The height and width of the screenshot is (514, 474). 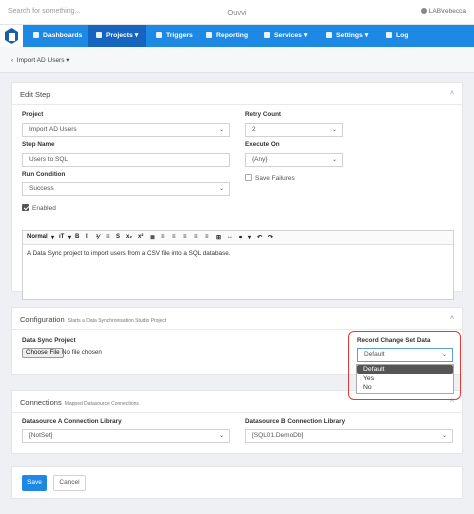 What do you see at coordinates (36, 35) in the screenshot?
I see `dashboard-icon` at bounding box center [36, 35].